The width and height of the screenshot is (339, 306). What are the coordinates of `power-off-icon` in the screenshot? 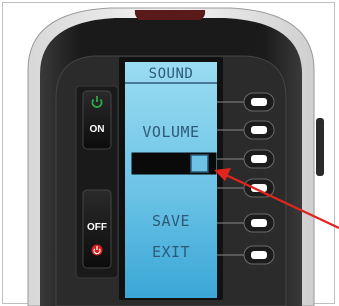 It's located at (97, 250).